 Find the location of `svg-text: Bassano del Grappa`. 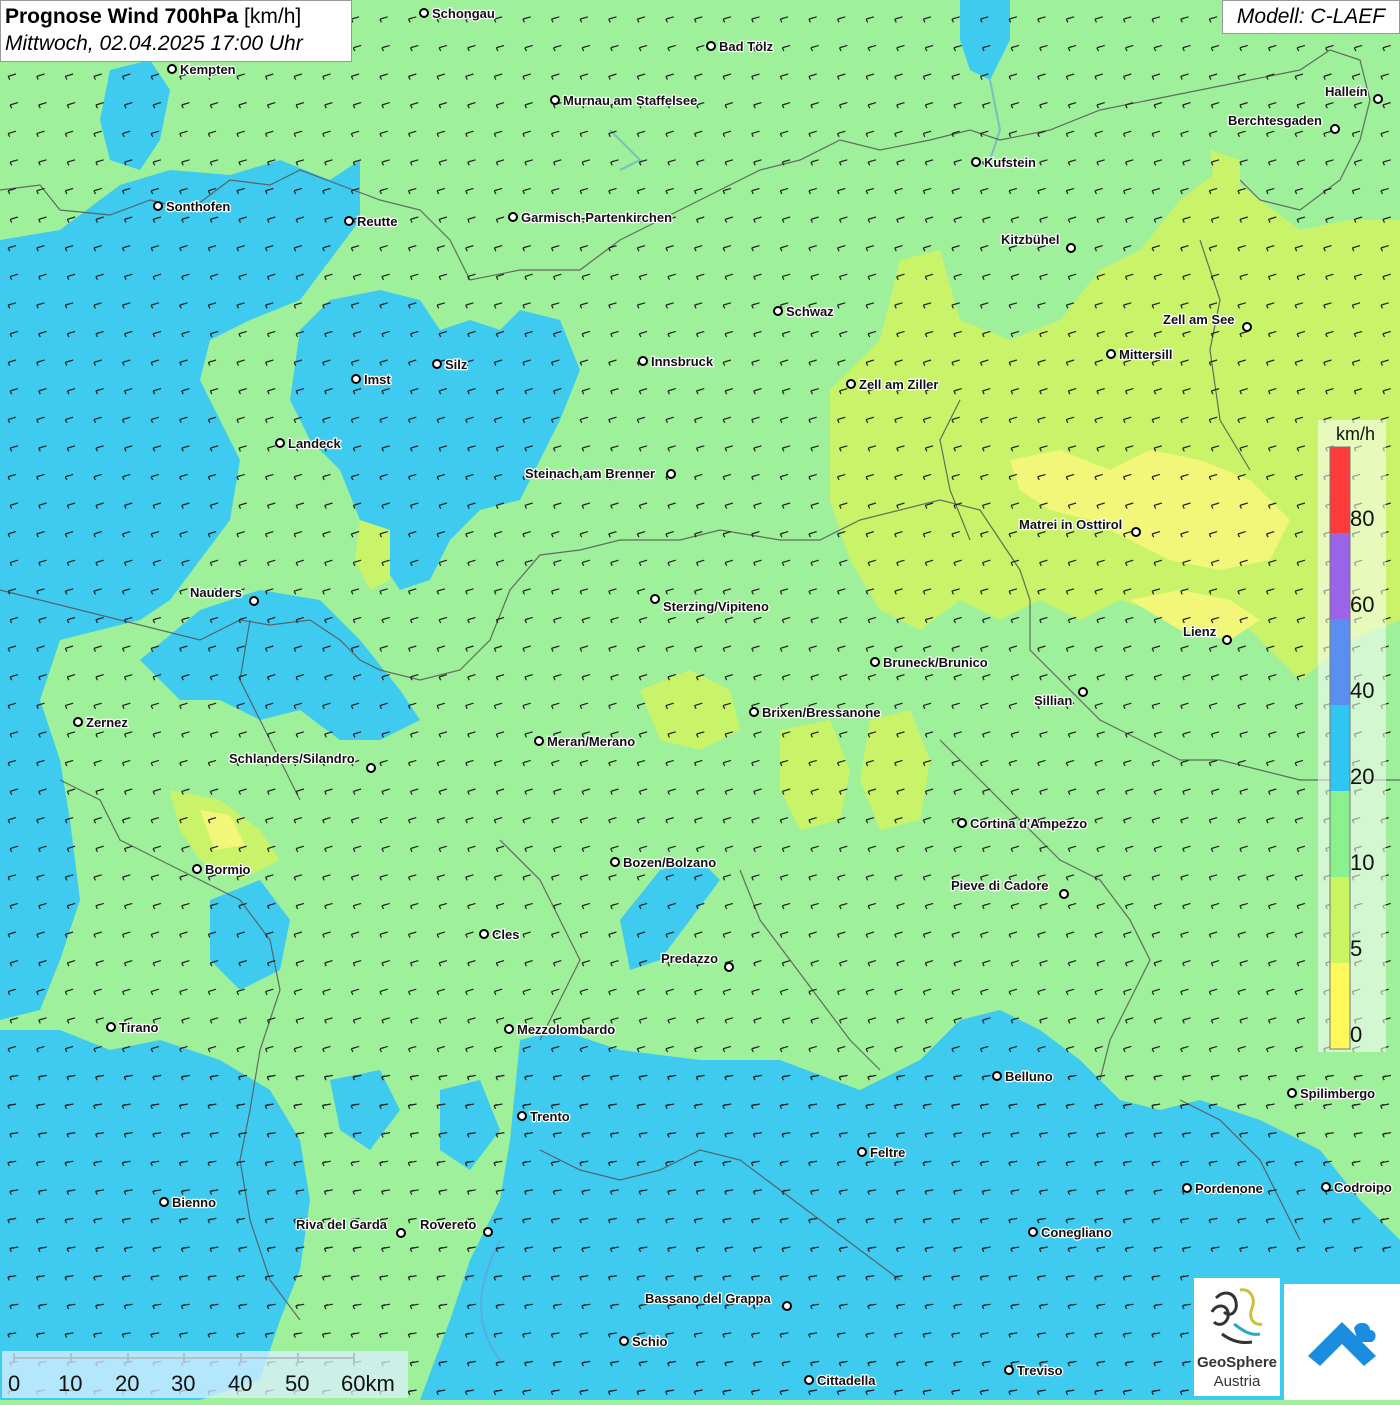

svg-text: Bassano del Grappa is located at coordinates (708, 1298).